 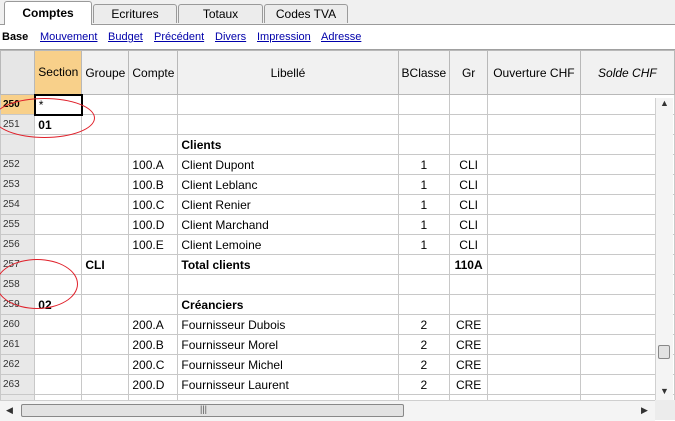 I want to click on header-row-number, so click(x=18, y=72).